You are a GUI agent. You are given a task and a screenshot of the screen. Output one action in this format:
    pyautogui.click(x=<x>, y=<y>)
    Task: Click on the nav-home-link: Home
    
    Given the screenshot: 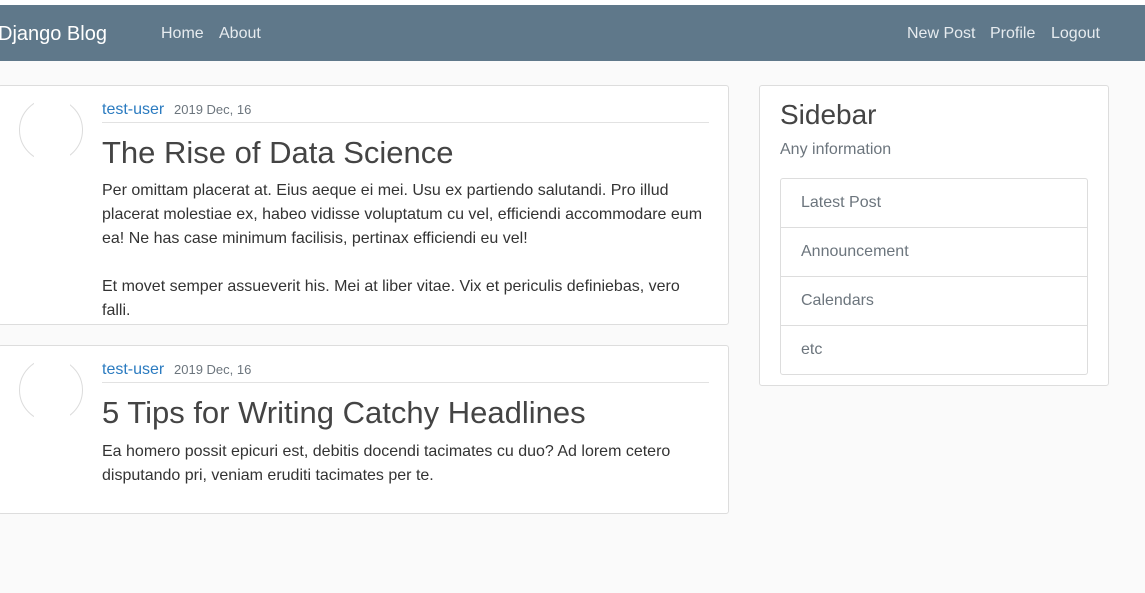 What is the action you would take?
    pyautogui.click(x=182, y=34)
    